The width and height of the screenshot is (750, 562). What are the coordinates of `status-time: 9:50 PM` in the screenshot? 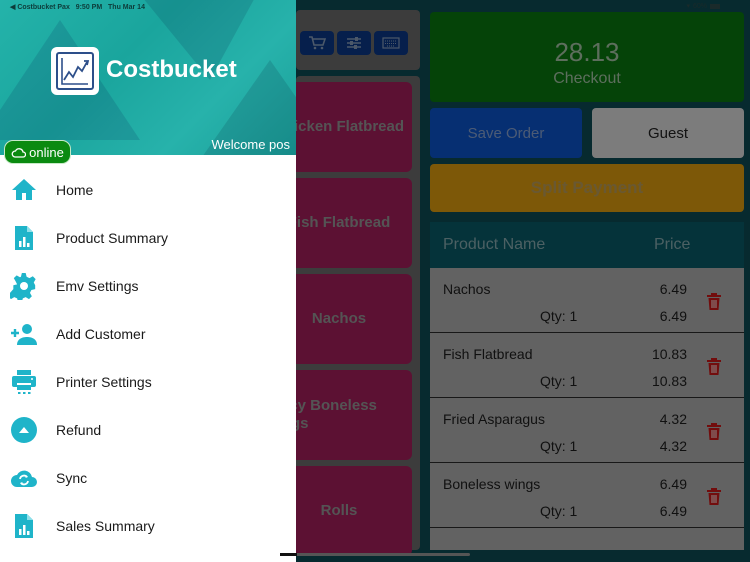 It's located at (89, 7).